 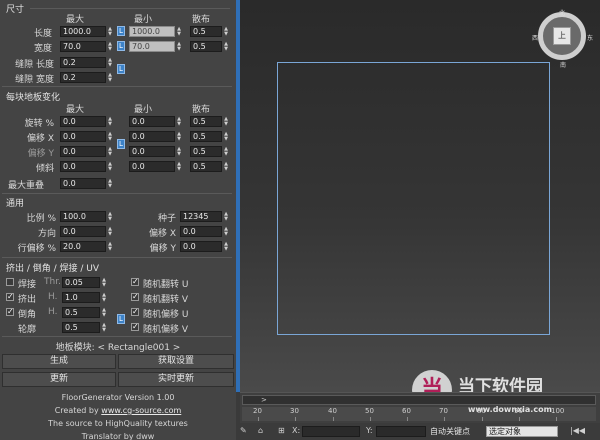 What do you see at coordinates (33, 98) in the screenshot?
I see `variation-section-title: 每块地板变化` at bounding box center [33, 98].